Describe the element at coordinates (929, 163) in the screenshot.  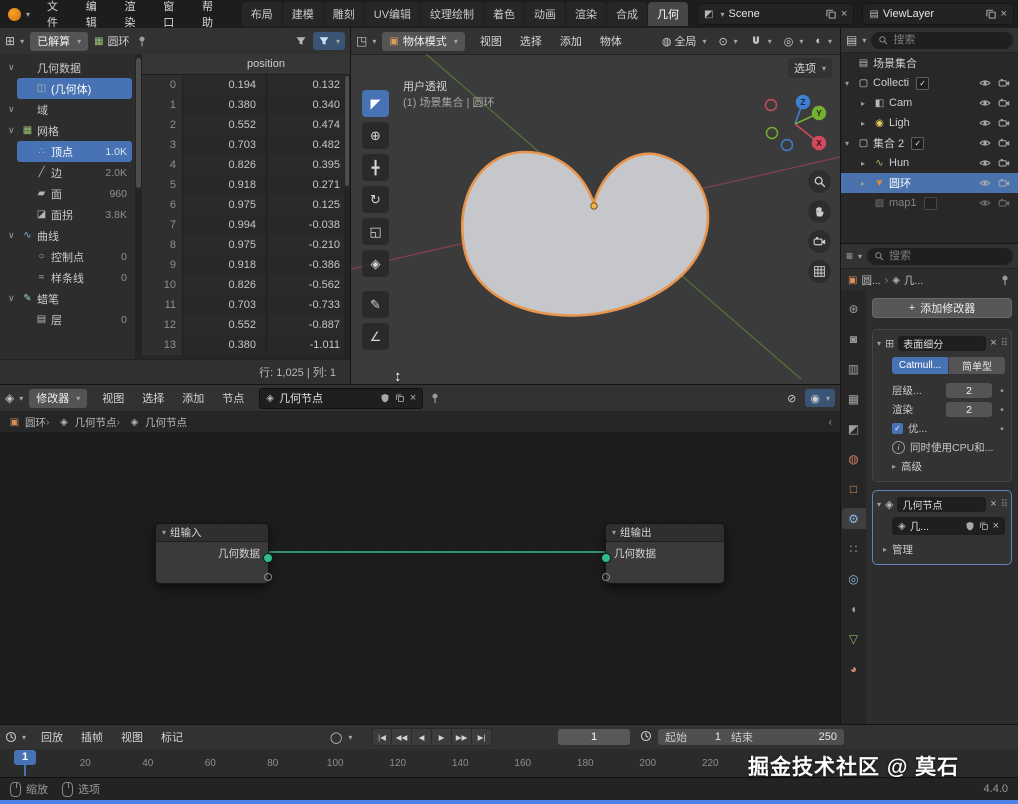
I see `outliner-row: Hun` at that location.